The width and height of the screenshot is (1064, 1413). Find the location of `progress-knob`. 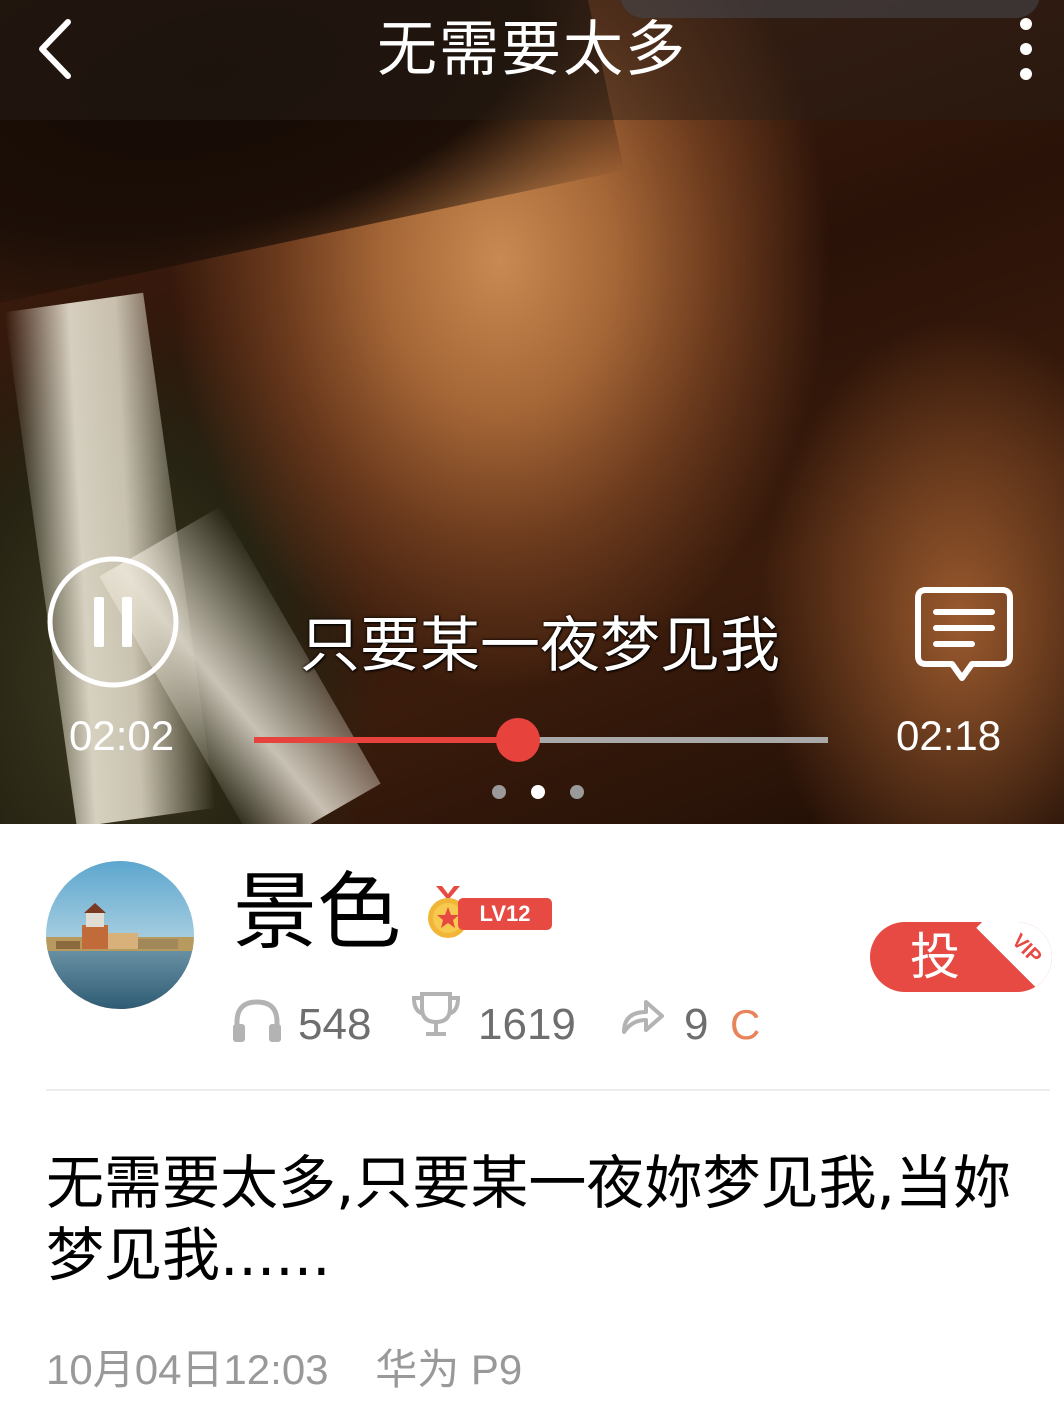

progress-knob is located at coordinates (518, 740).